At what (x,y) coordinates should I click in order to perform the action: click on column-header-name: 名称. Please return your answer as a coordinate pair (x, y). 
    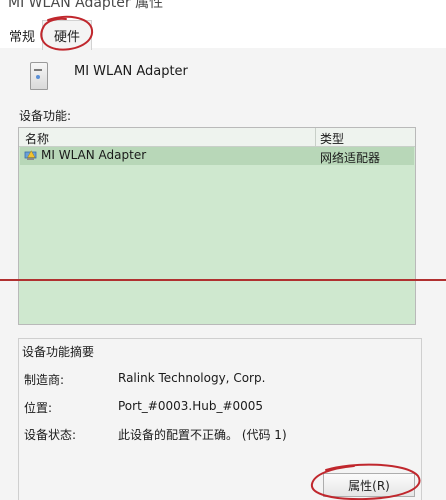
    Looking at the image, I should click on (37, 138).